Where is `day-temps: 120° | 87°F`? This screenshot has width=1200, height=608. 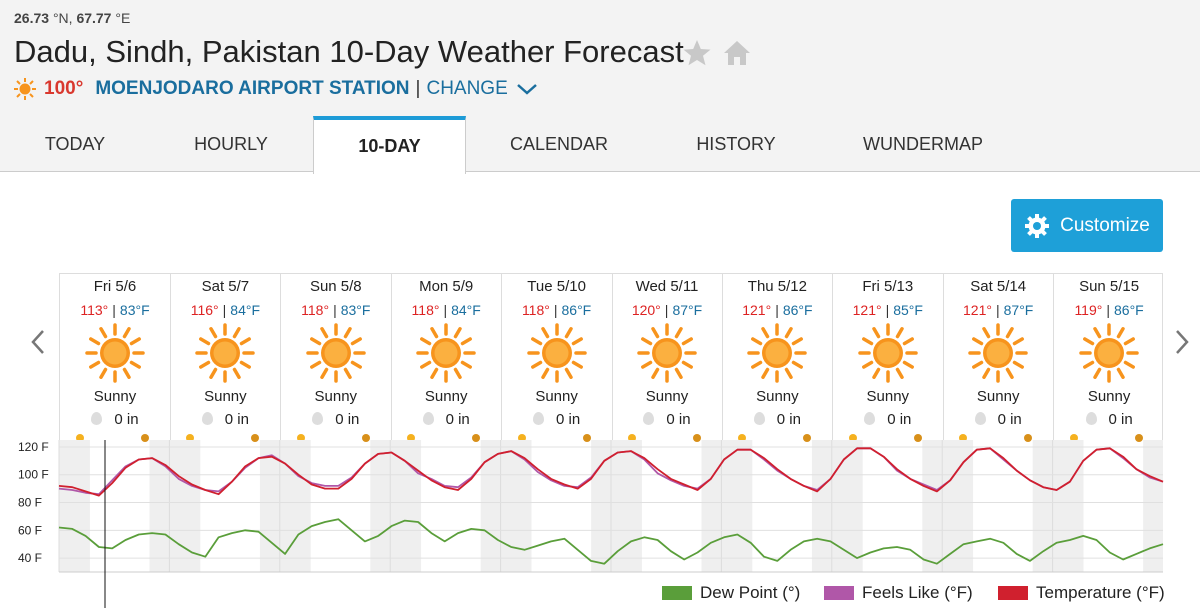 day-temps: 120° | 87°F is located at coordinates (667, 310).